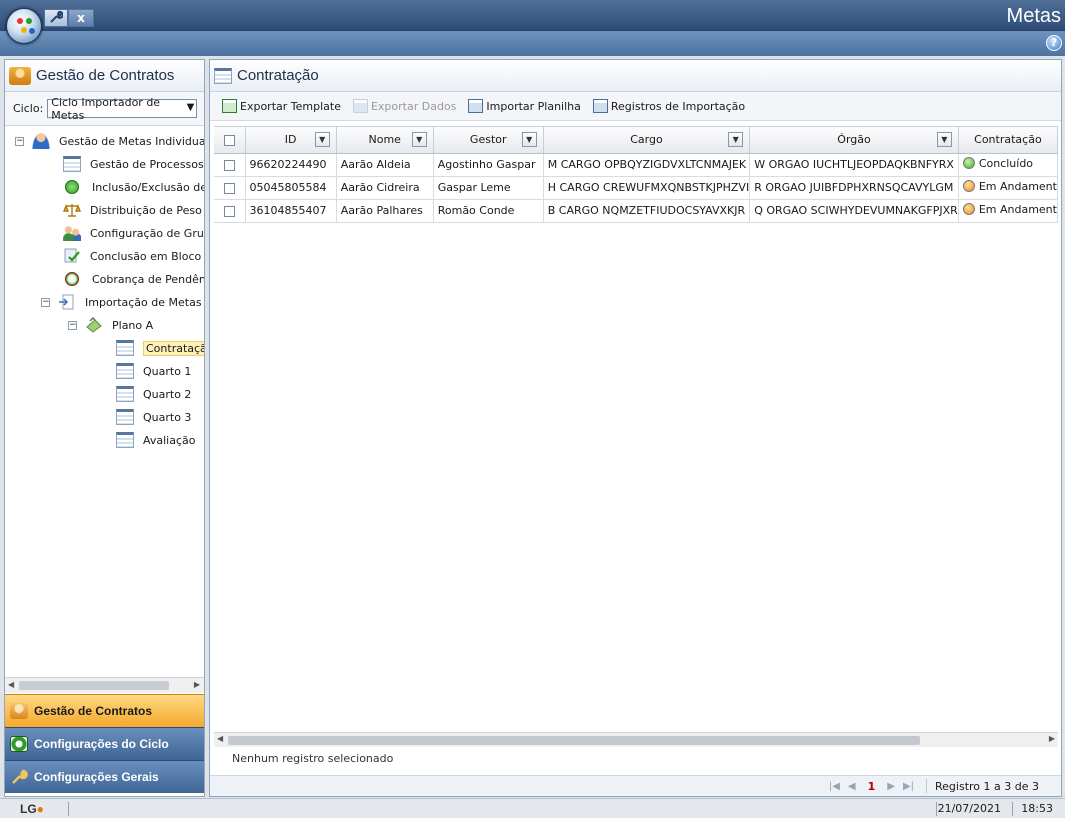 The width and height of the screenshot is (1065, 818). I want to click on tree-node-plano-a: − Plano A, so click(110, 325).